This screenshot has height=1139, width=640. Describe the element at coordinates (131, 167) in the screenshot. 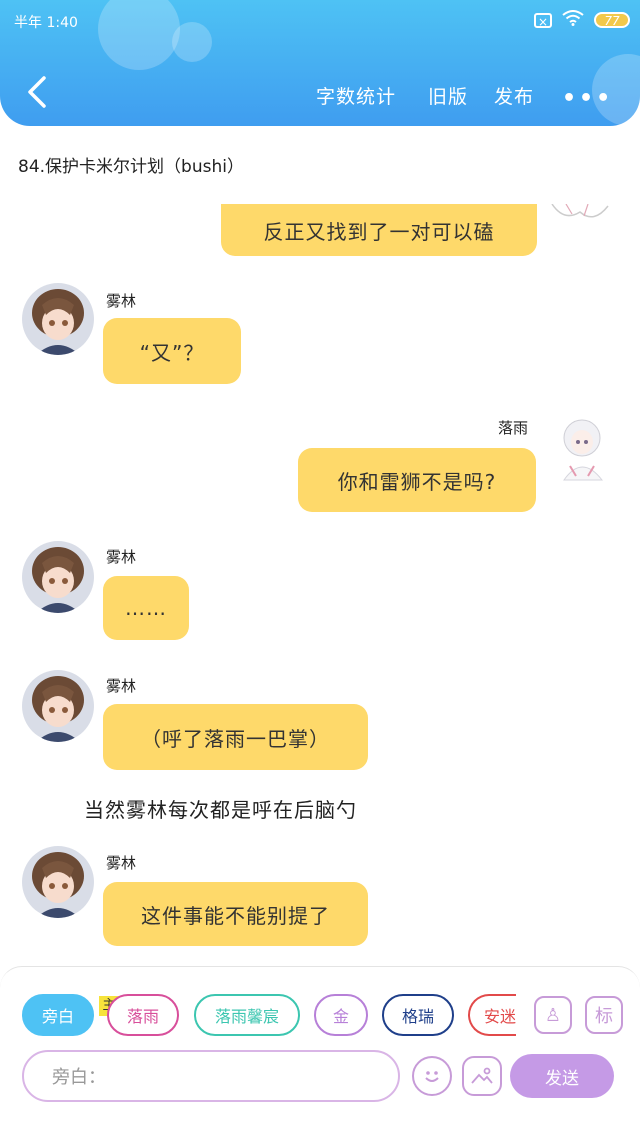

I see `story-title: 84.保护卡米尔计划（bushi）` at that location.